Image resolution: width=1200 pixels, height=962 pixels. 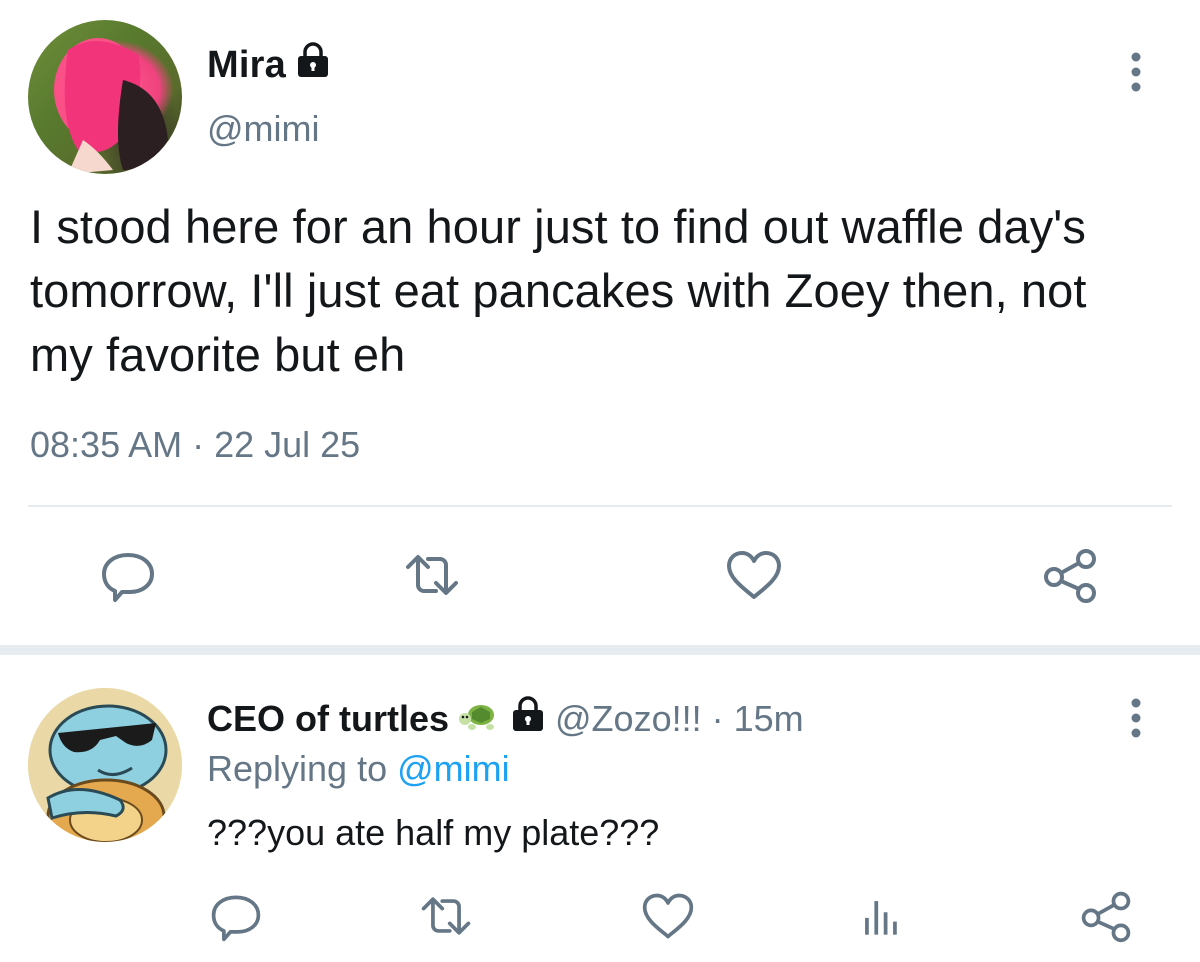 I want to click on author-avatar, so click(x=105, y=97).